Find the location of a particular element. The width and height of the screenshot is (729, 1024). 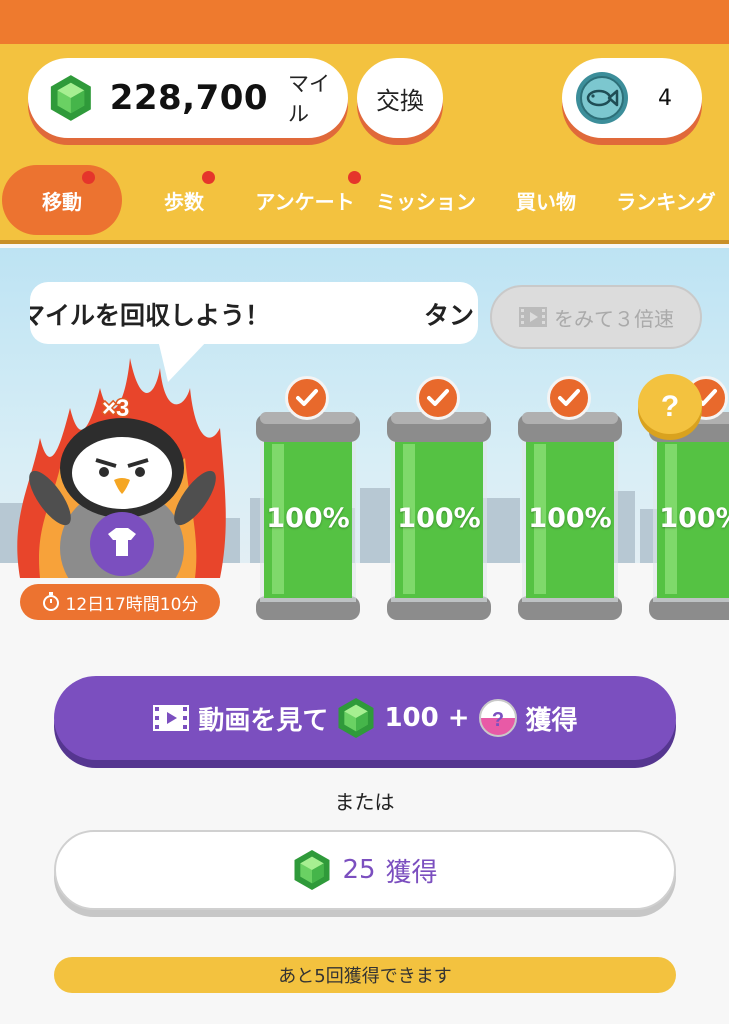

tab-label: アンケート is located at coordinates (305, 201).